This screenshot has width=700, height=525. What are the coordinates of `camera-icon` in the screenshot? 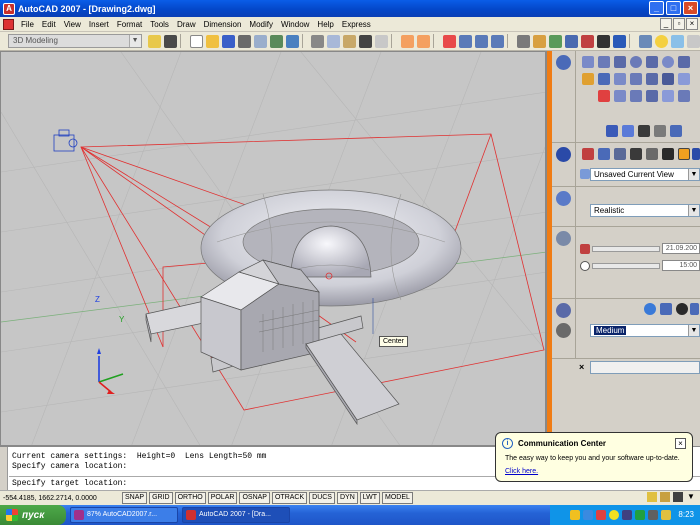 It's located at (636, 154).